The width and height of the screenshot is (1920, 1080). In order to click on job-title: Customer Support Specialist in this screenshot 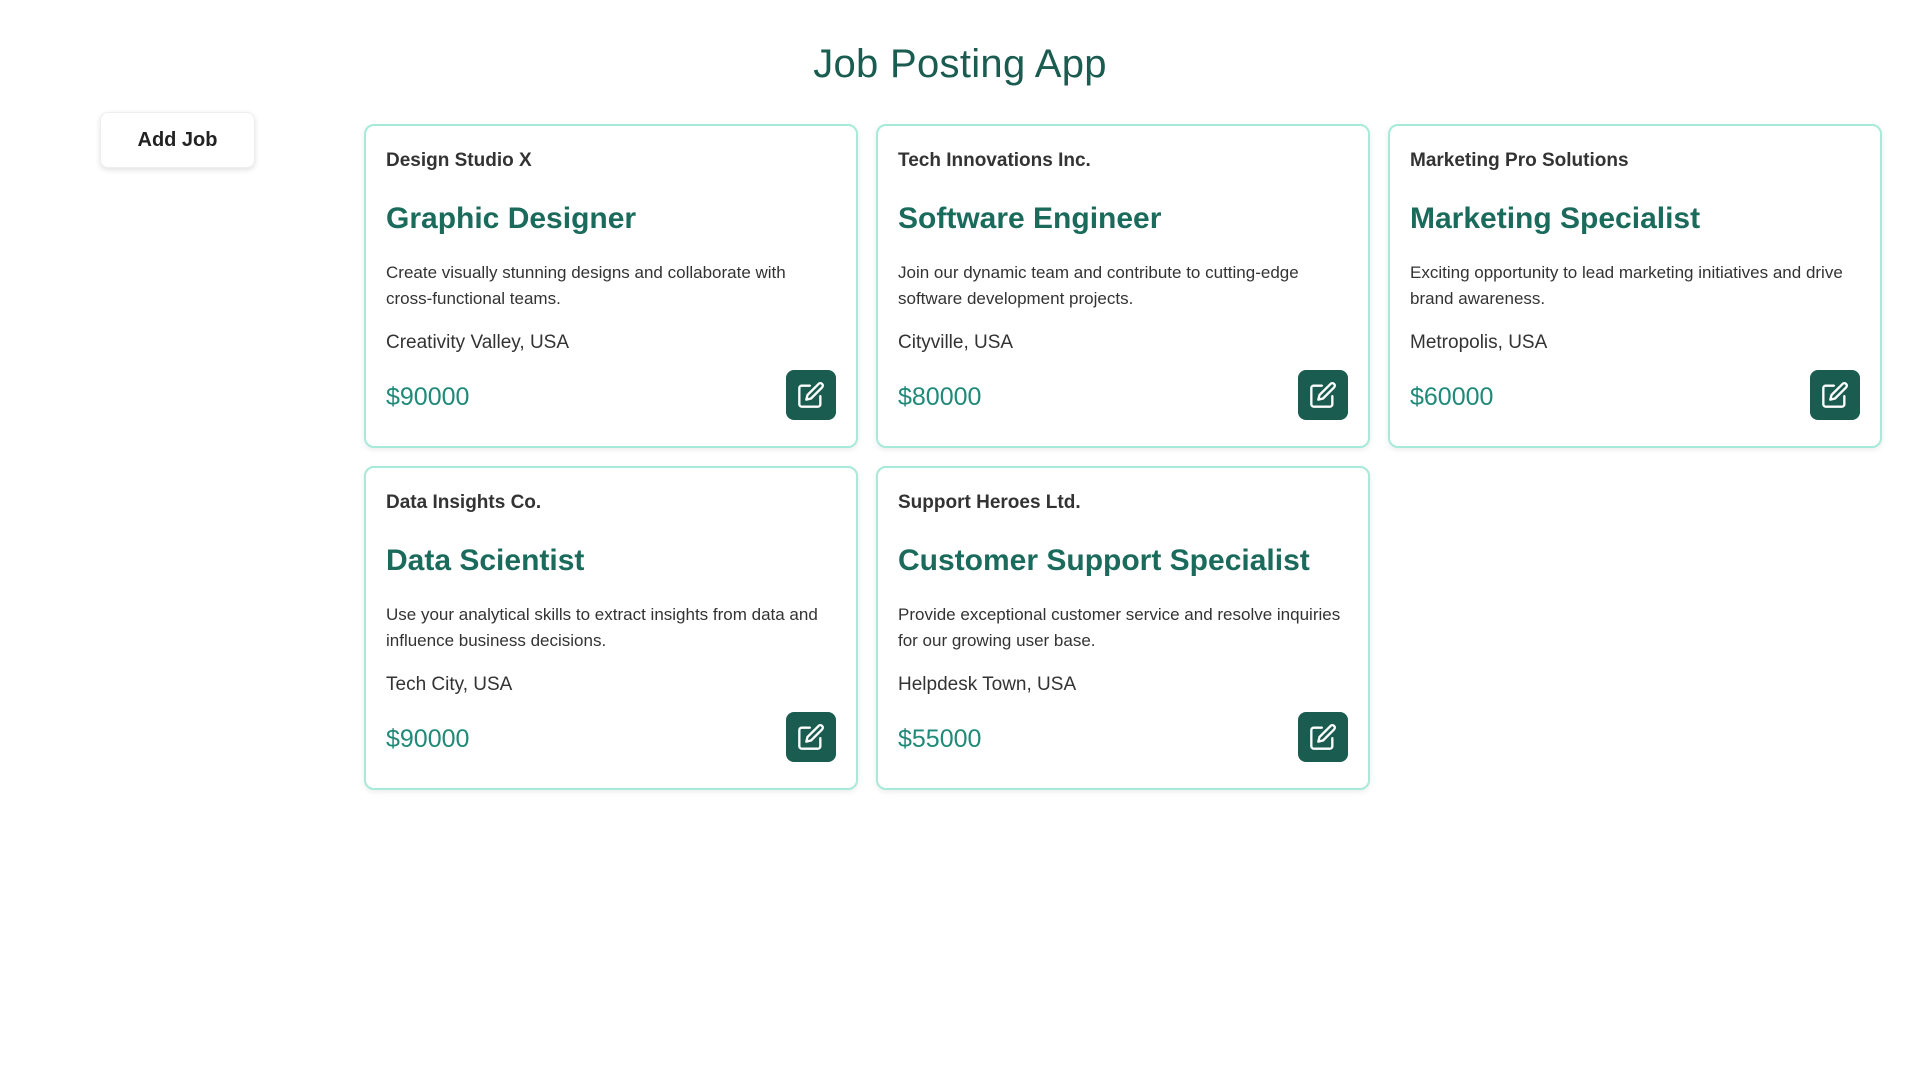, I will do `click(1104, 560)`.